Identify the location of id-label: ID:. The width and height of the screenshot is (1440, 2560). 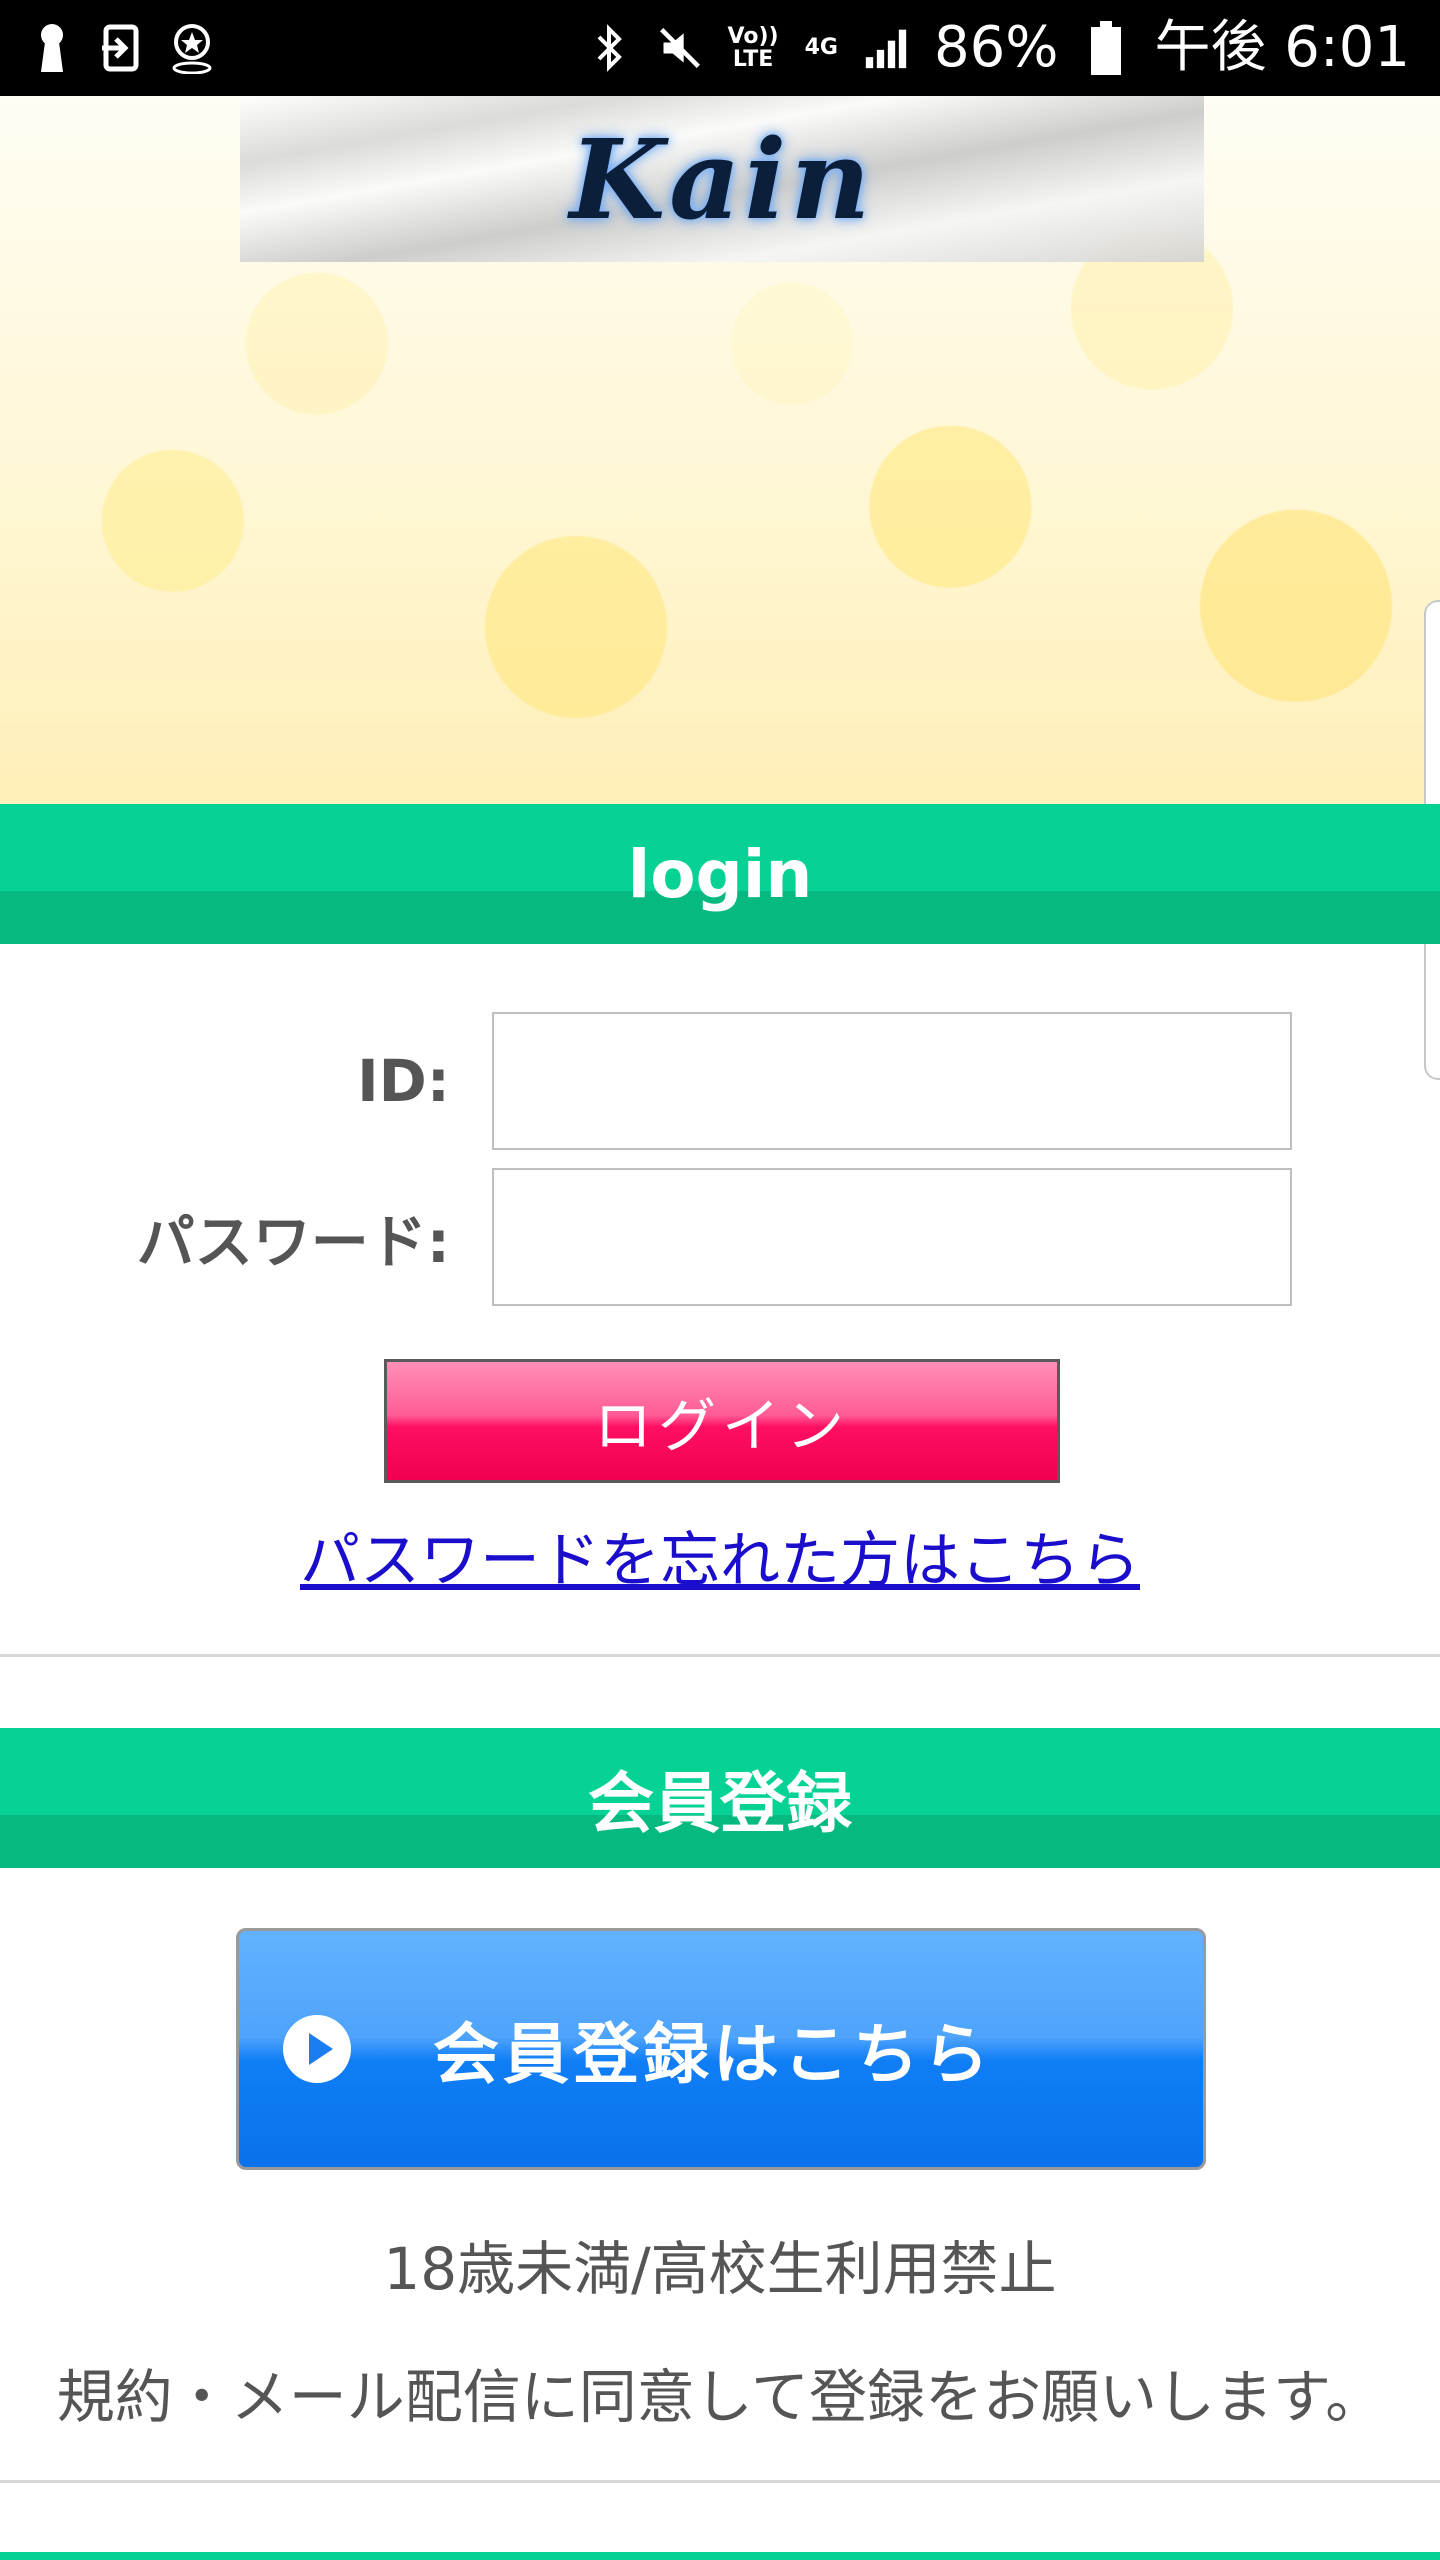
(403, 1081).